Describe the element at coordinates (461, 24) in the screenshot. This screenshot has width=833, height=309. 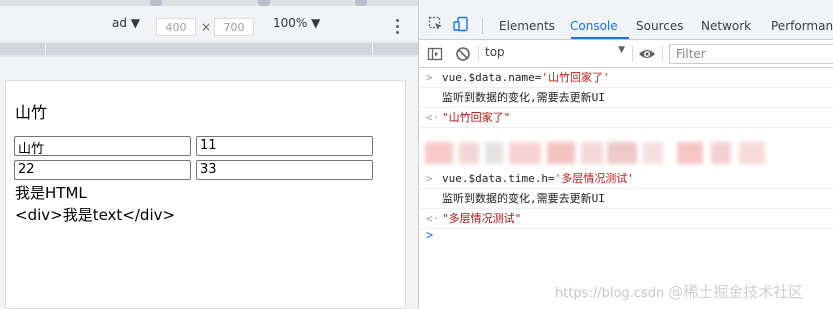
I see `device-toolbar-icon` at that location.